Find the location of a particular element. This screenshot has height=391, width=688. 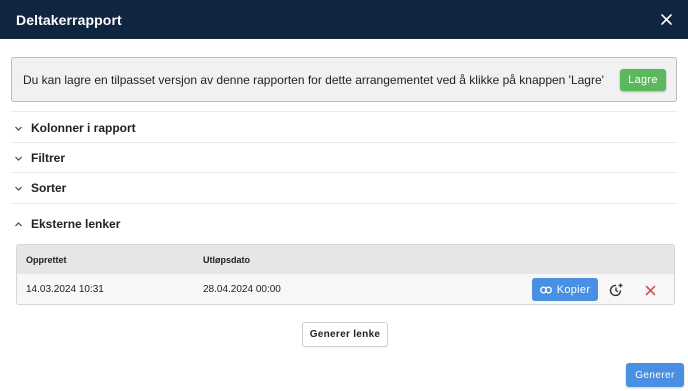

chevron-up-icon is located at coordinates (18, 224).